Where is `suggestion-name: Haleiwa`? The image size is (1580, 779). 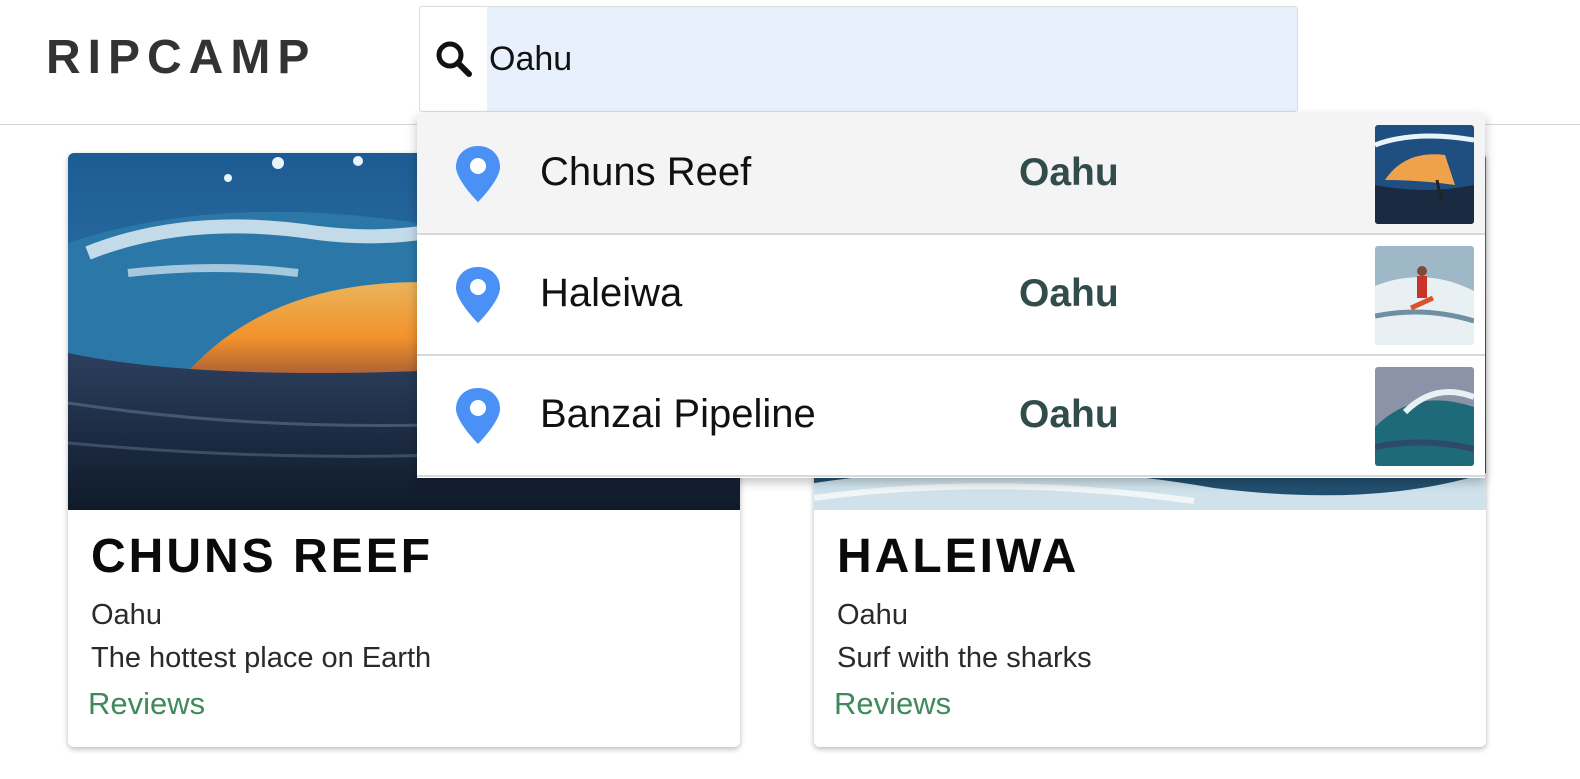
suggestion-name: Haleiwa is located at coordinates (611, 293).